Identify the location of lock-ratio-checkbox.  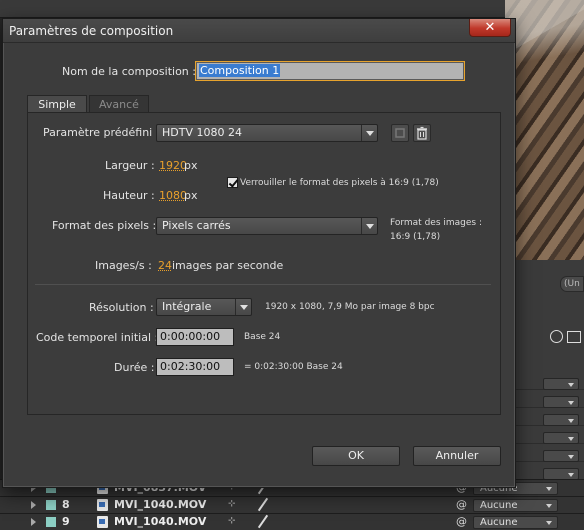
(232, 182).